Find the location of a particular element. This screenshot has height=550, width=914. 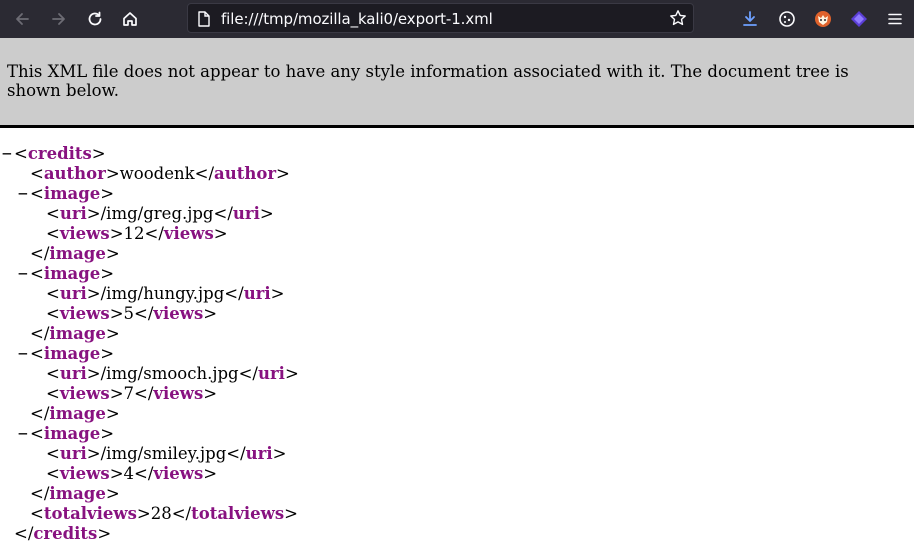

views-line: <views>5</views> is located at coordinates (132, 313).